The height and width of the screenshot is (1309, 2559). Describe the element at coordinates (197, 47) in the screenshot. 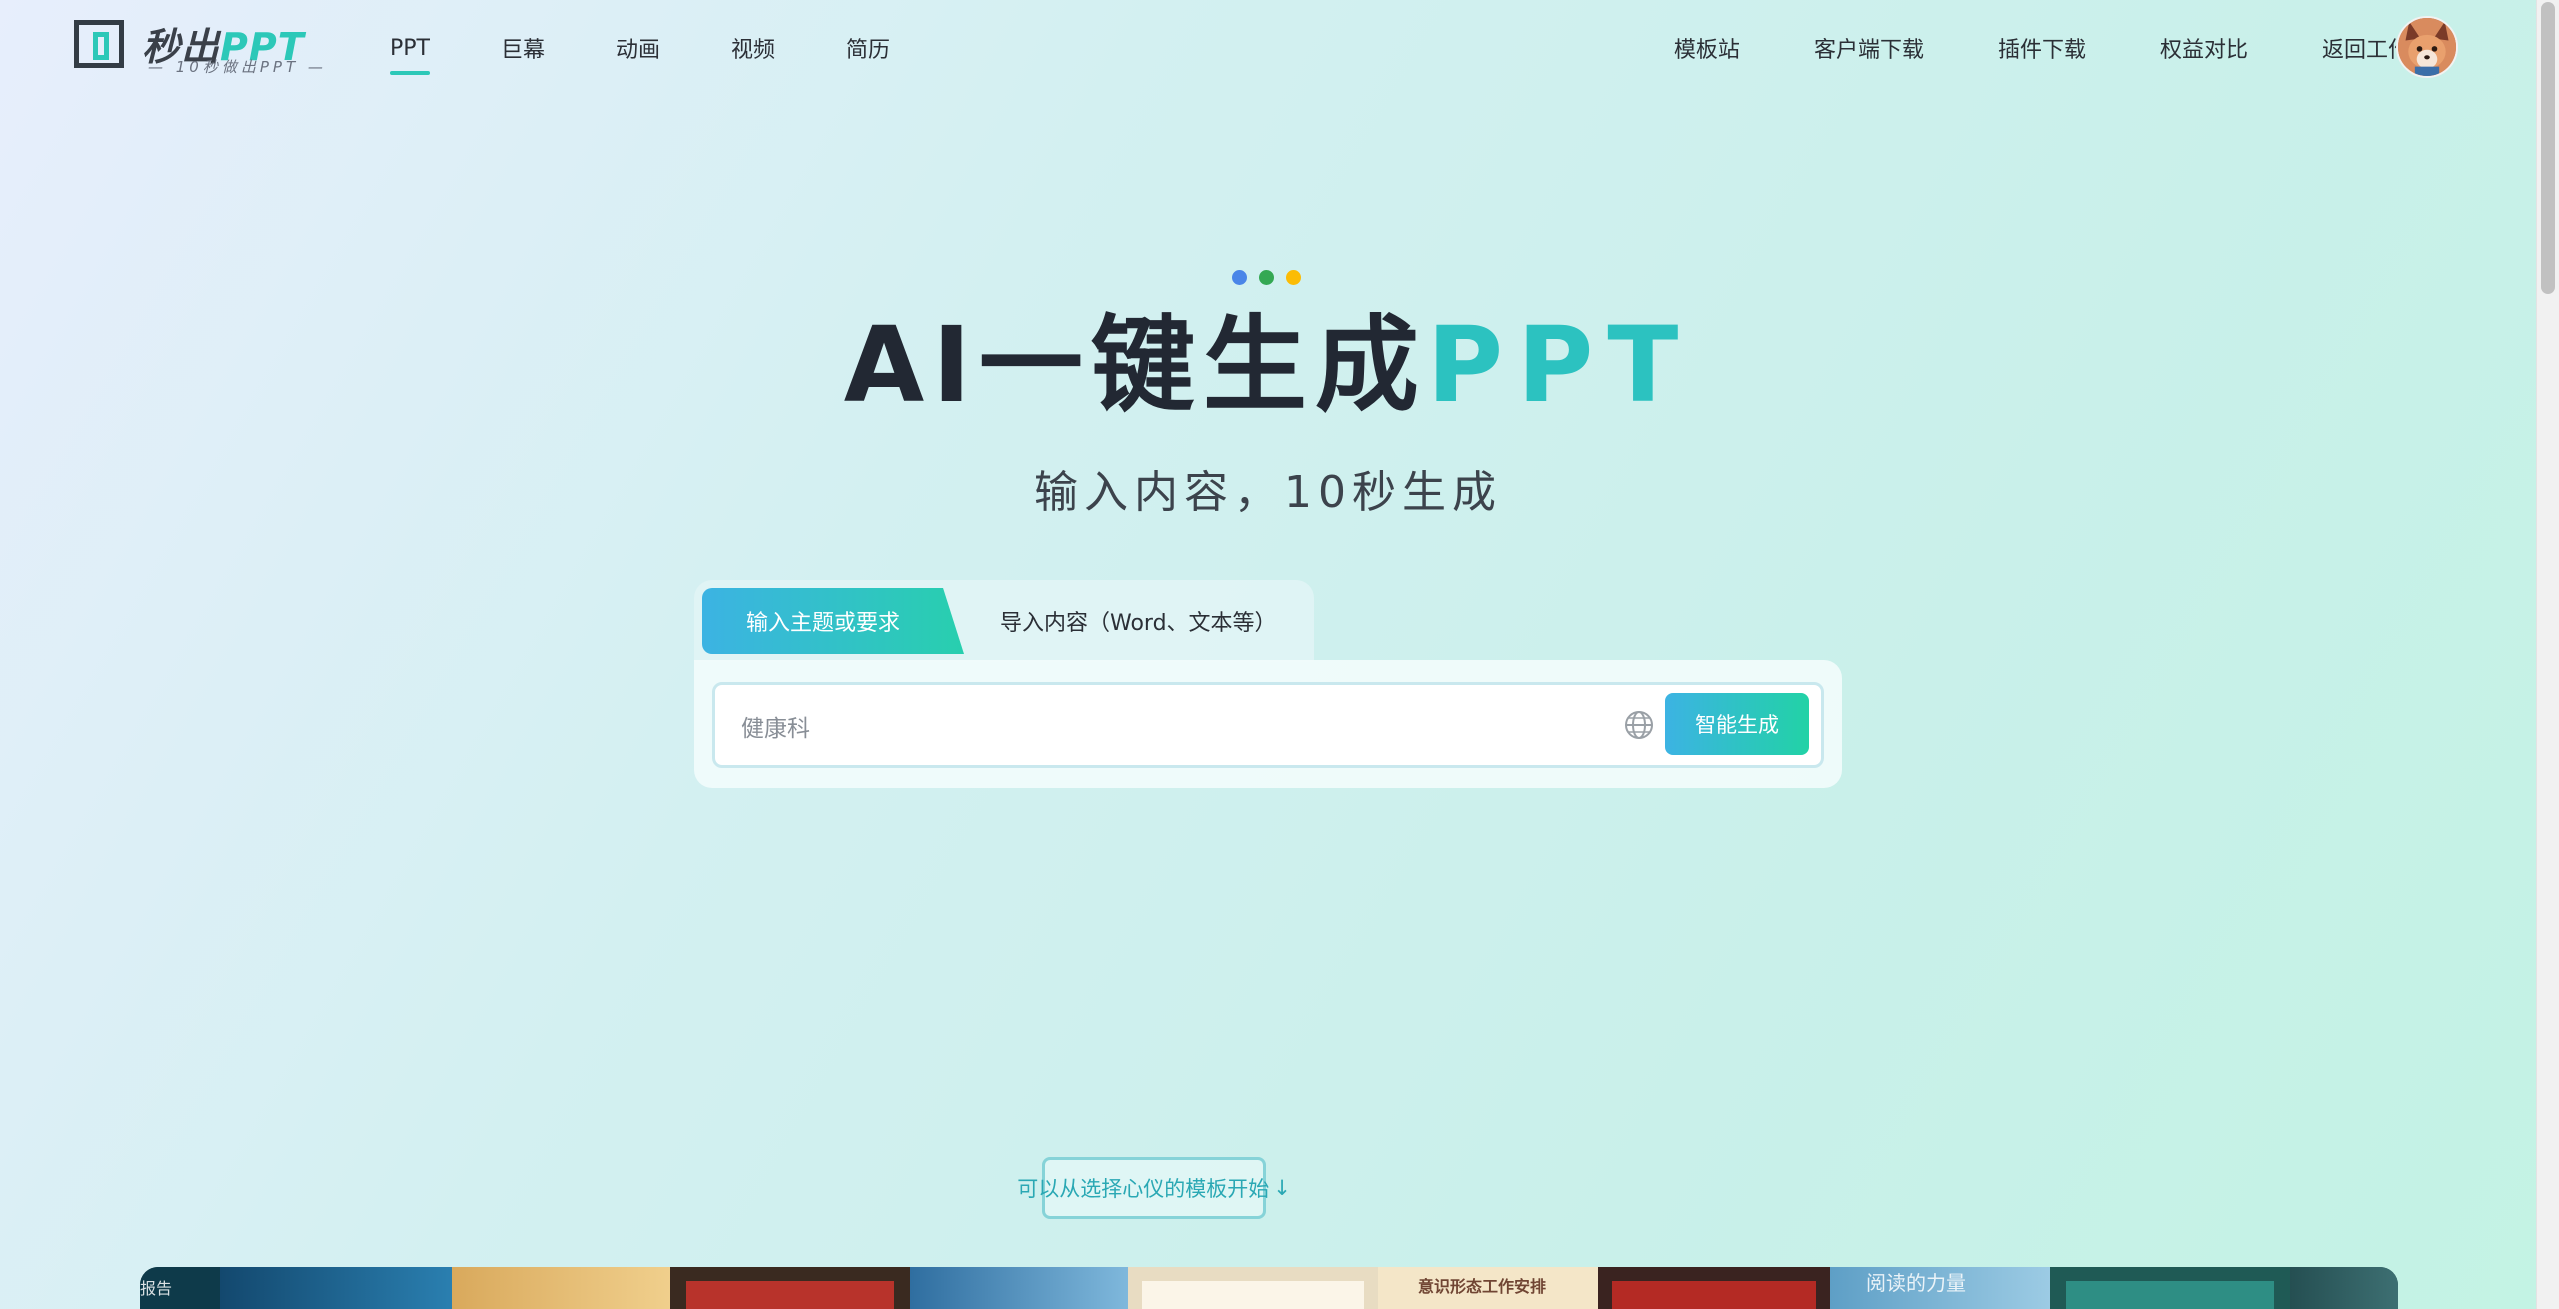

I see `site-logo: 秒出PPT — 10秒做出PPT —` at that location.